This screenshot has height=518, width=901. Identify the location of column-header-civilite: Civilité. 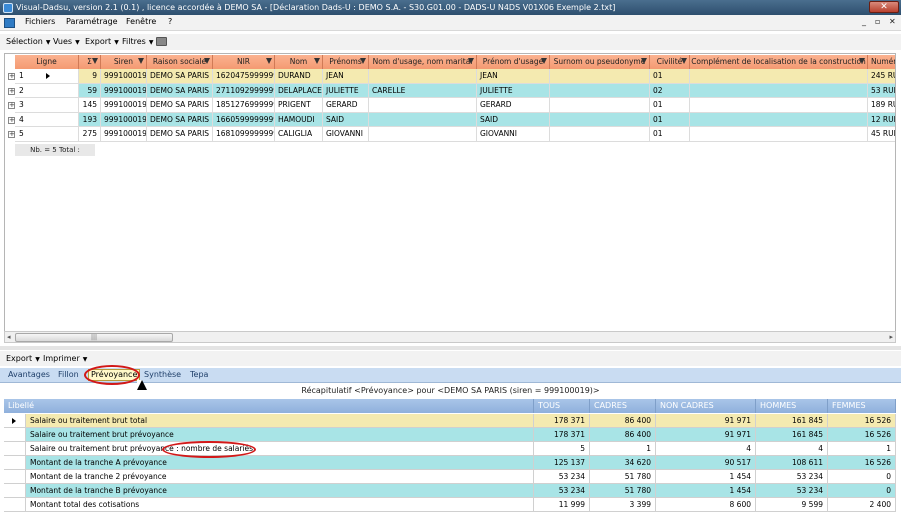
(670, 62).